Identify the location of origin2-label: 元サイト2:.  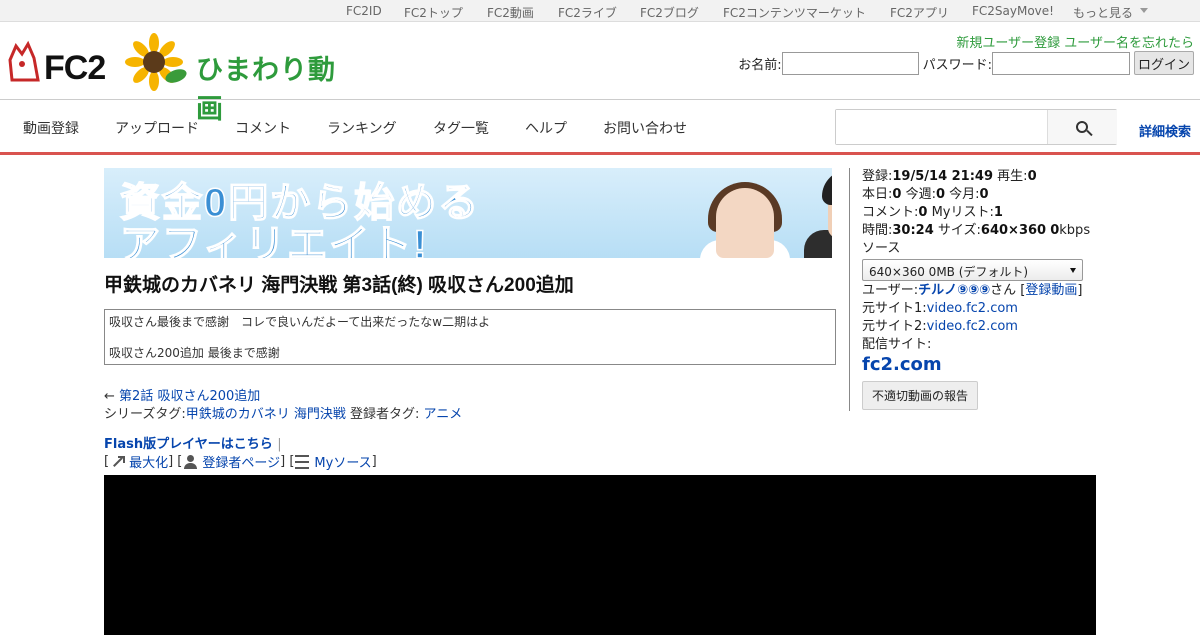
(894, 326).